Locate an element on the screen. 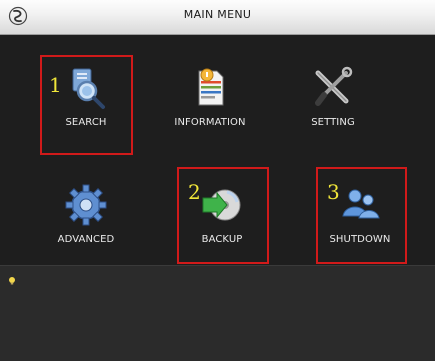 The height and width of the screenshot is (361, 435). lightbulb-icon is located at coordinates (12, 281).